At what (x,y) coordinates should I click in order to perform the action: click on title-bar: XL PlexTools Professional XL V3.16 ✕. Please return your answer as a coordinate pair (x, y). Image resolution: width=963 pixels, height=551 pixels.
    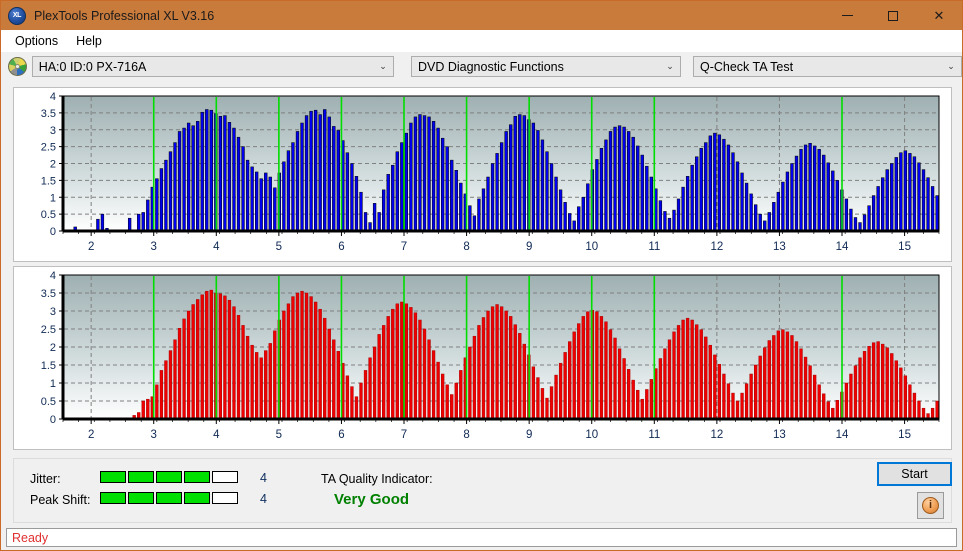
    Looking at the image, I should click on (481, 15).